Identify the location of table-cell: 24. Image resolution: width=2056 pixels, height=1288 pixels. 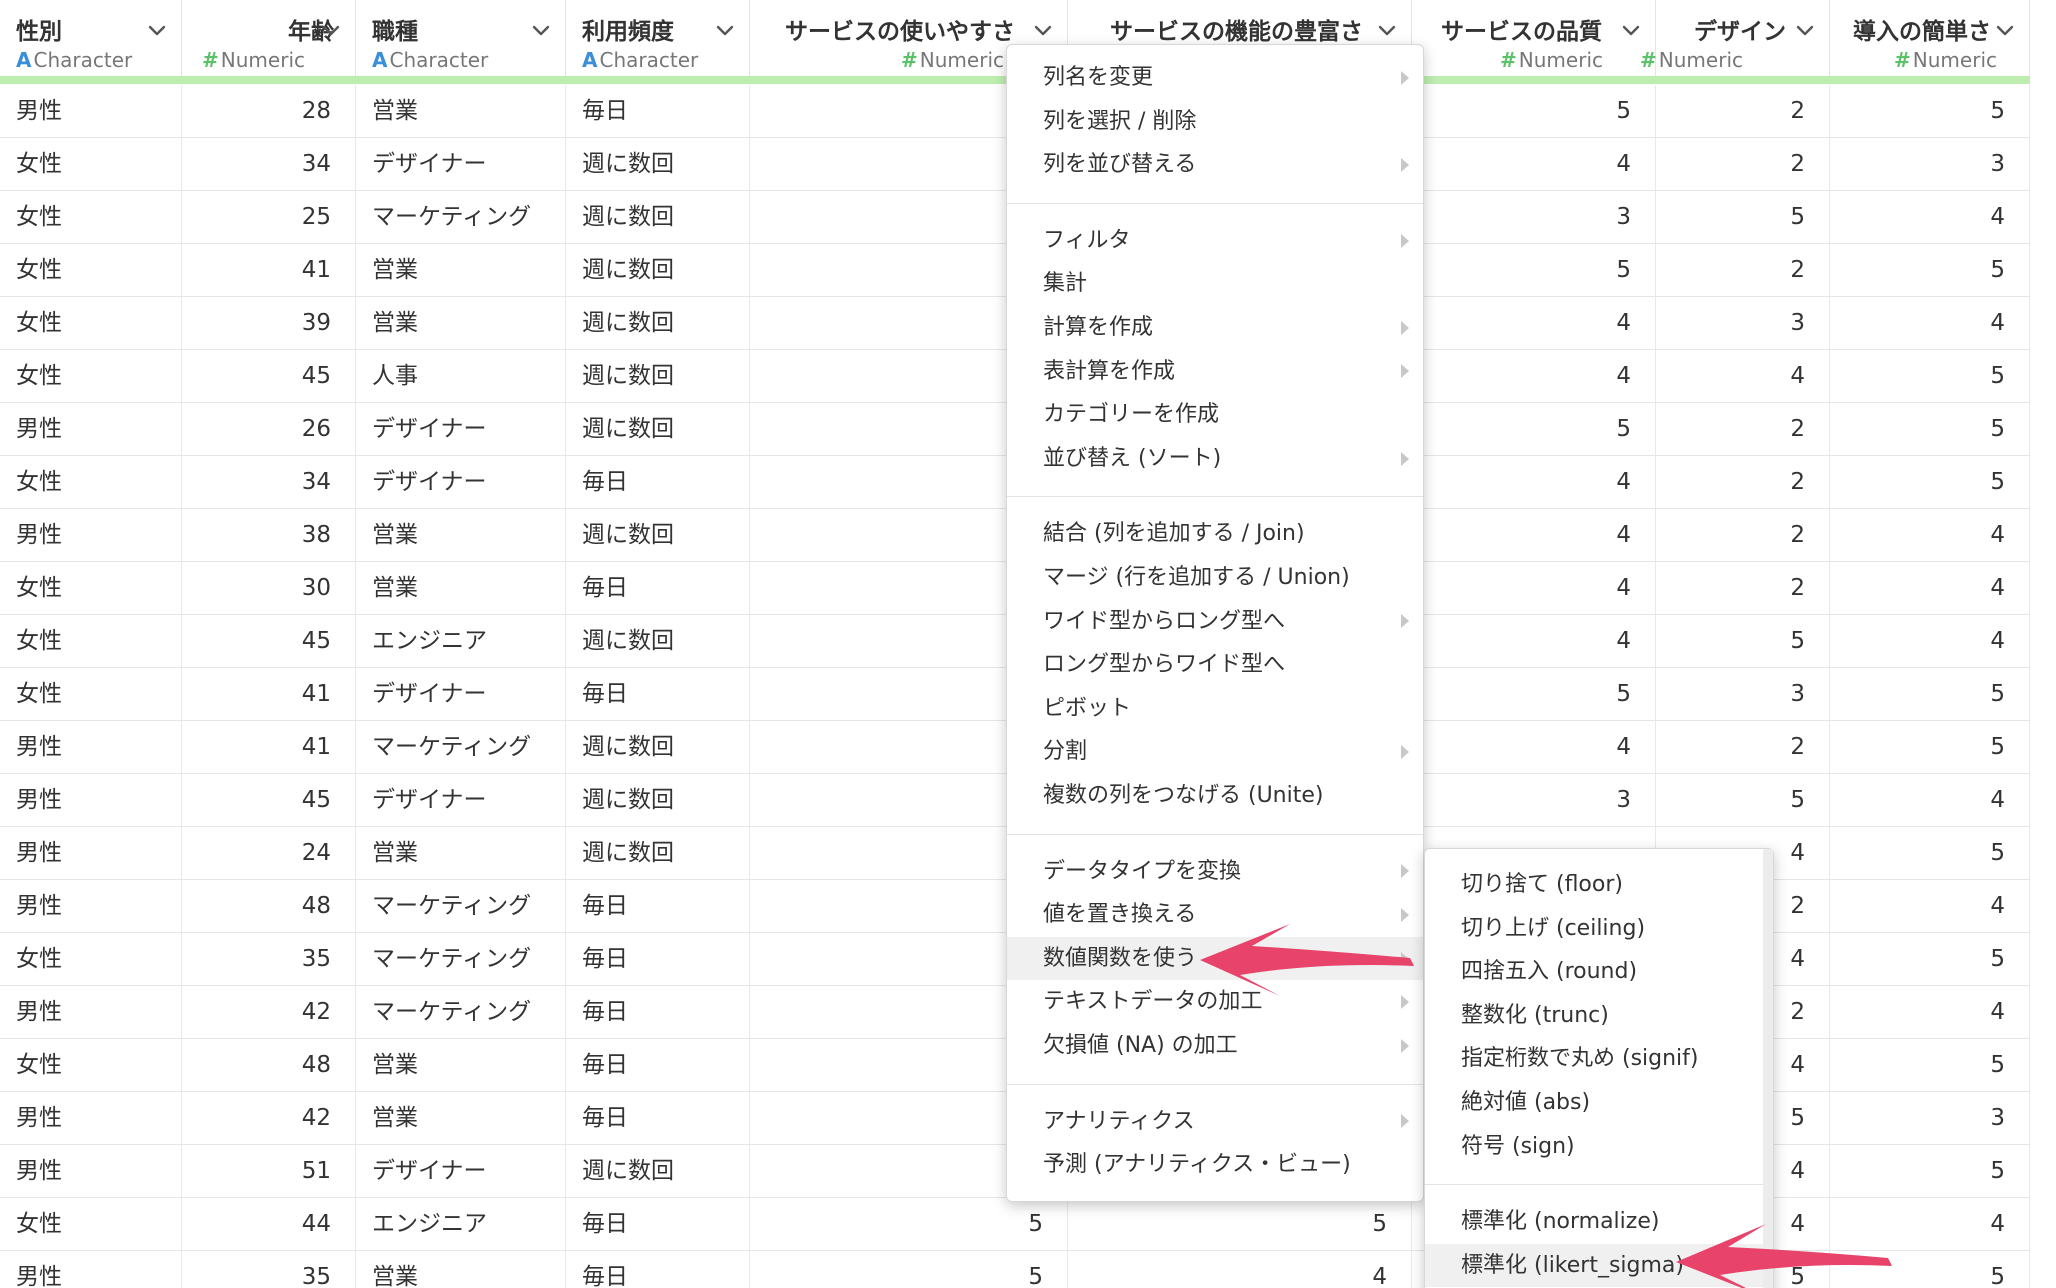
(269, 853).